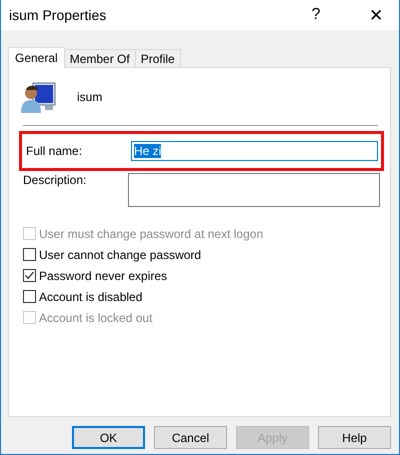  I want to click on tab: Profile, so click(157, 58).